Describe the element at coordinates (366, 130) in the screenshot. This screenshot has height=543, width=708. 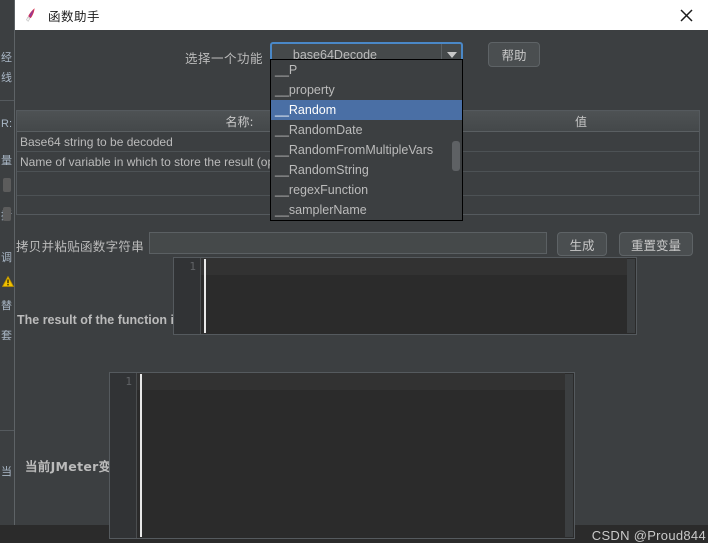
I see `dropdown-item-randomdate: __RandomDate` at that location.